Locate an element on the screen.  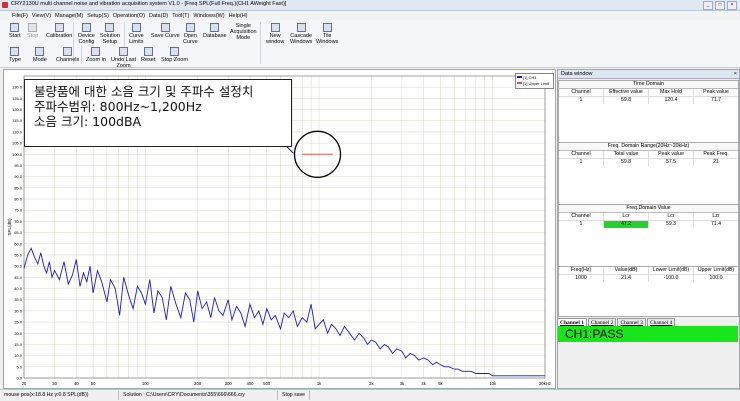
column-header: Peak Freq. is located at coordinates (716, 154).